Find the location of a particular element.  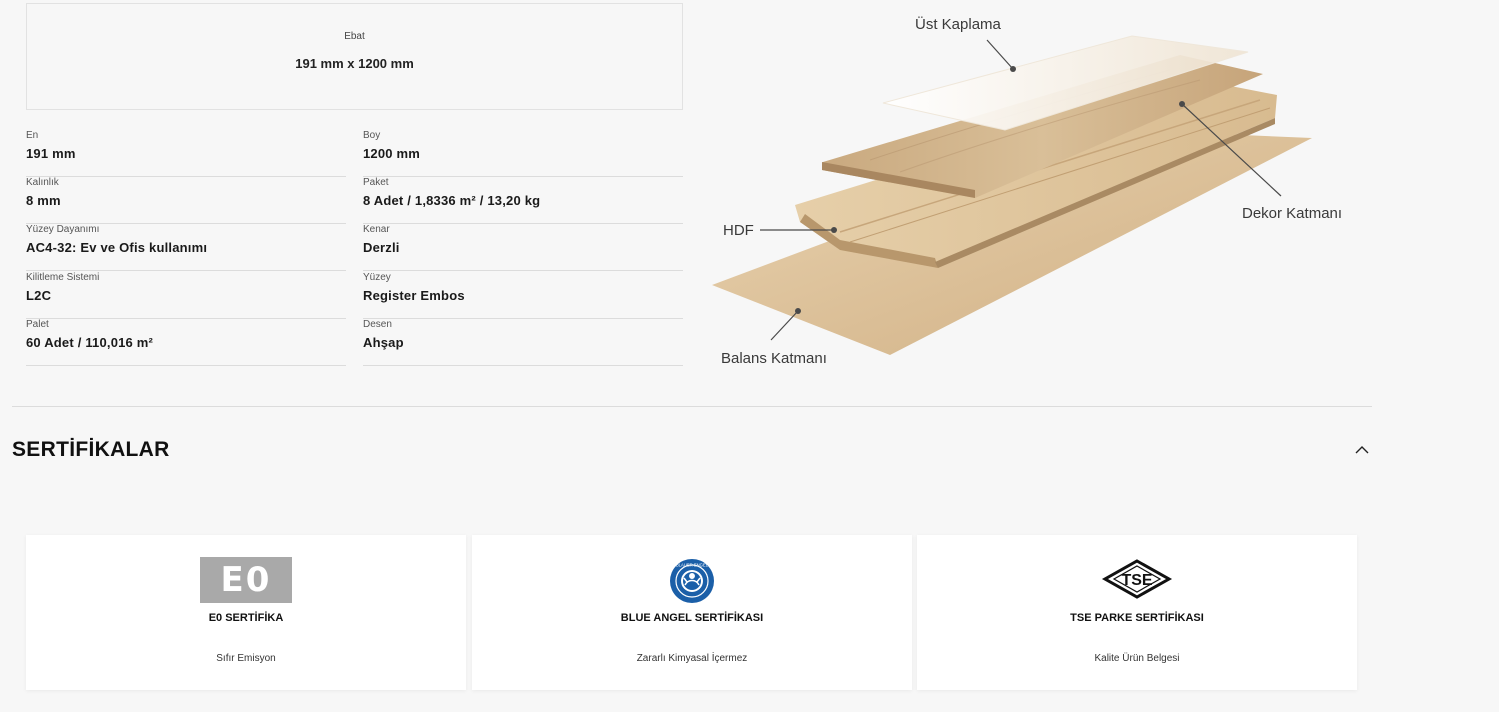

spec-length: Boy 1200 mm is located at coordinates (523, 153).